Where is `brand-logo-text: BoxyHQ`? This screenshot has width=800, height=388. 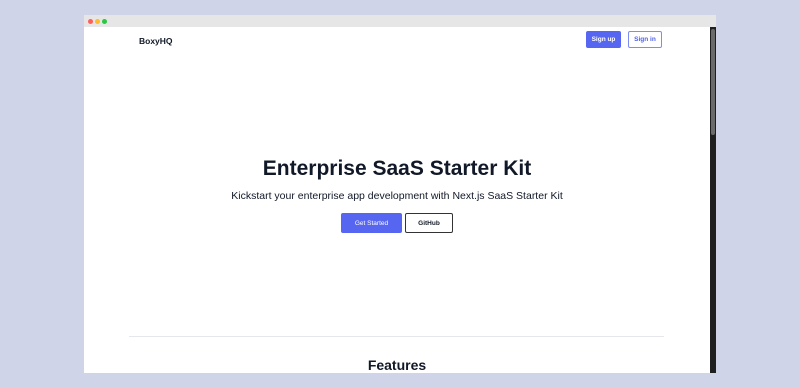 brand-logo-text: BoxyHQ is located at coordinates (156, 41).